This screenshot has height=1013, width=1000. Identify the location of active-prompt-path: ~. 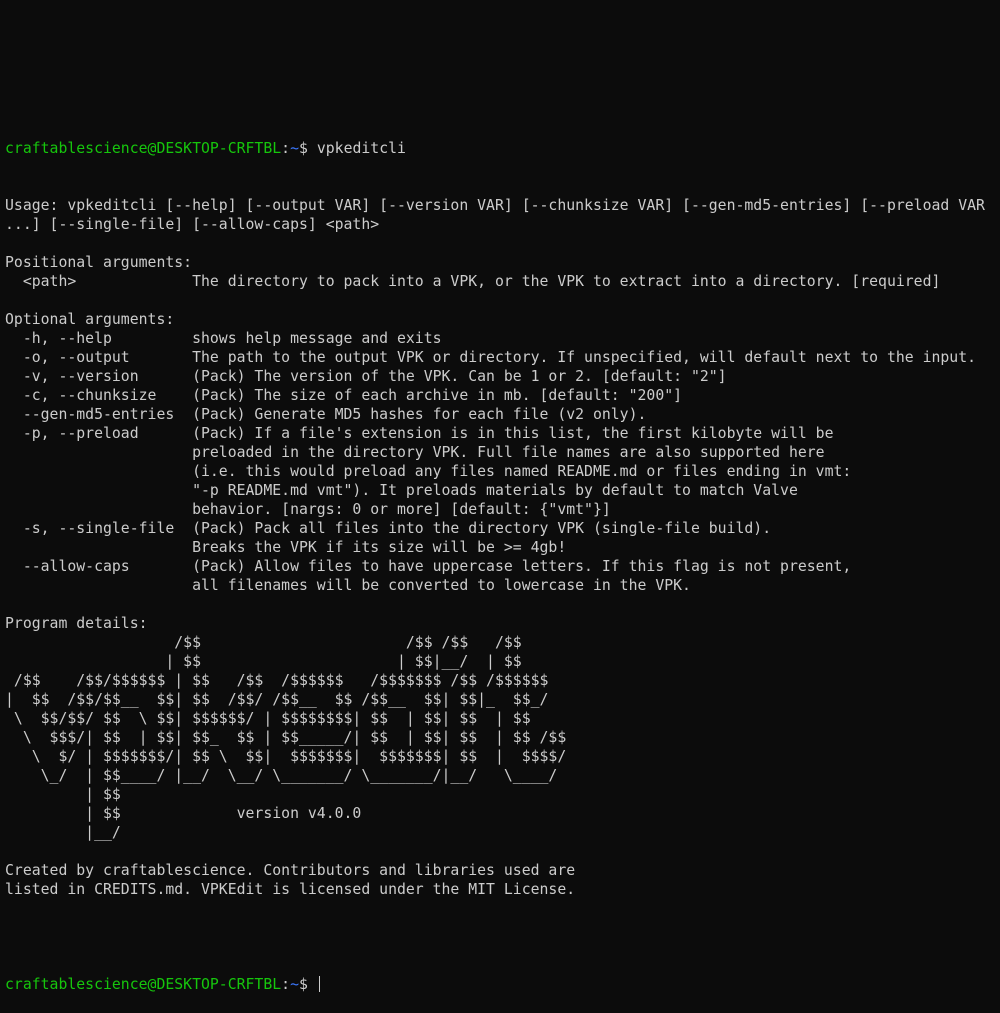
(295, 984).